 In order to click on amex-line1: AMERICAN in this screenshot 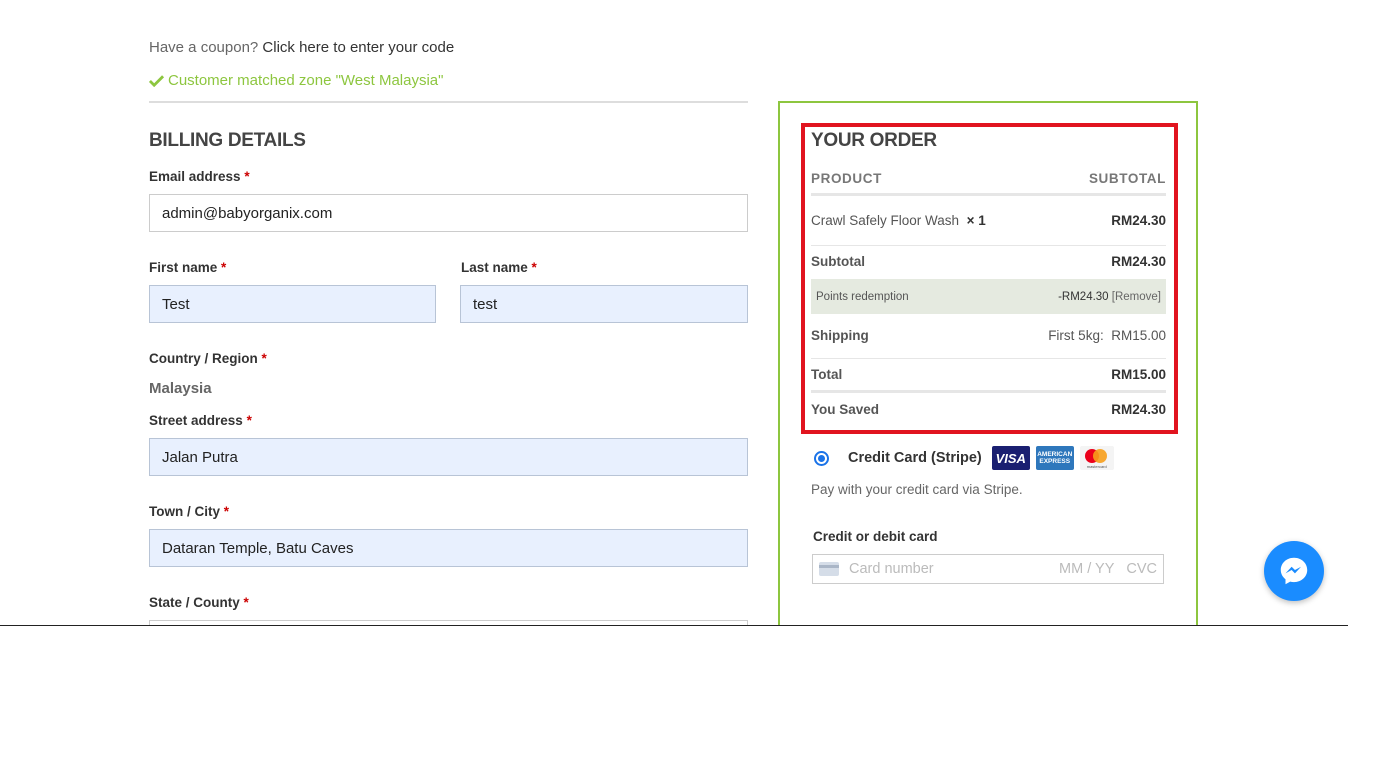, I will do `click(1055, 454)`.